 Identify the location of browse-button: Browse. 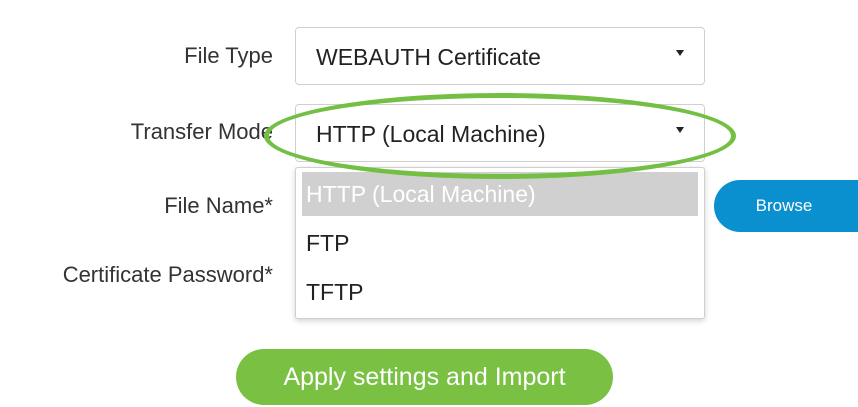
(786, 206).